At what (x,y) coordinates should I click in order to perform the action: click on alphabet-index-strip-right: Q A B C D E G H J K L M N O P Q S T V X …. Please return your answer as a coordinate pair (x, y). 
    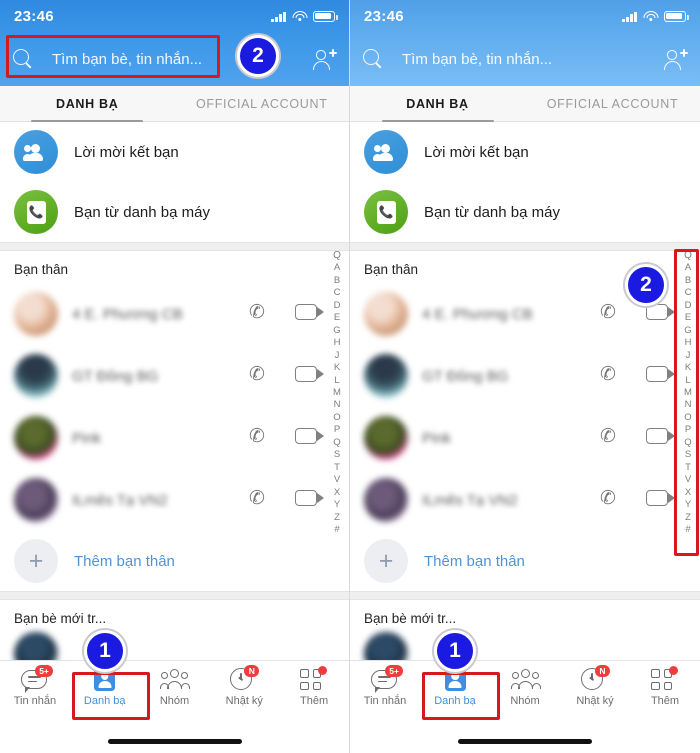
    Looking at the image, I should click on (688, 393).